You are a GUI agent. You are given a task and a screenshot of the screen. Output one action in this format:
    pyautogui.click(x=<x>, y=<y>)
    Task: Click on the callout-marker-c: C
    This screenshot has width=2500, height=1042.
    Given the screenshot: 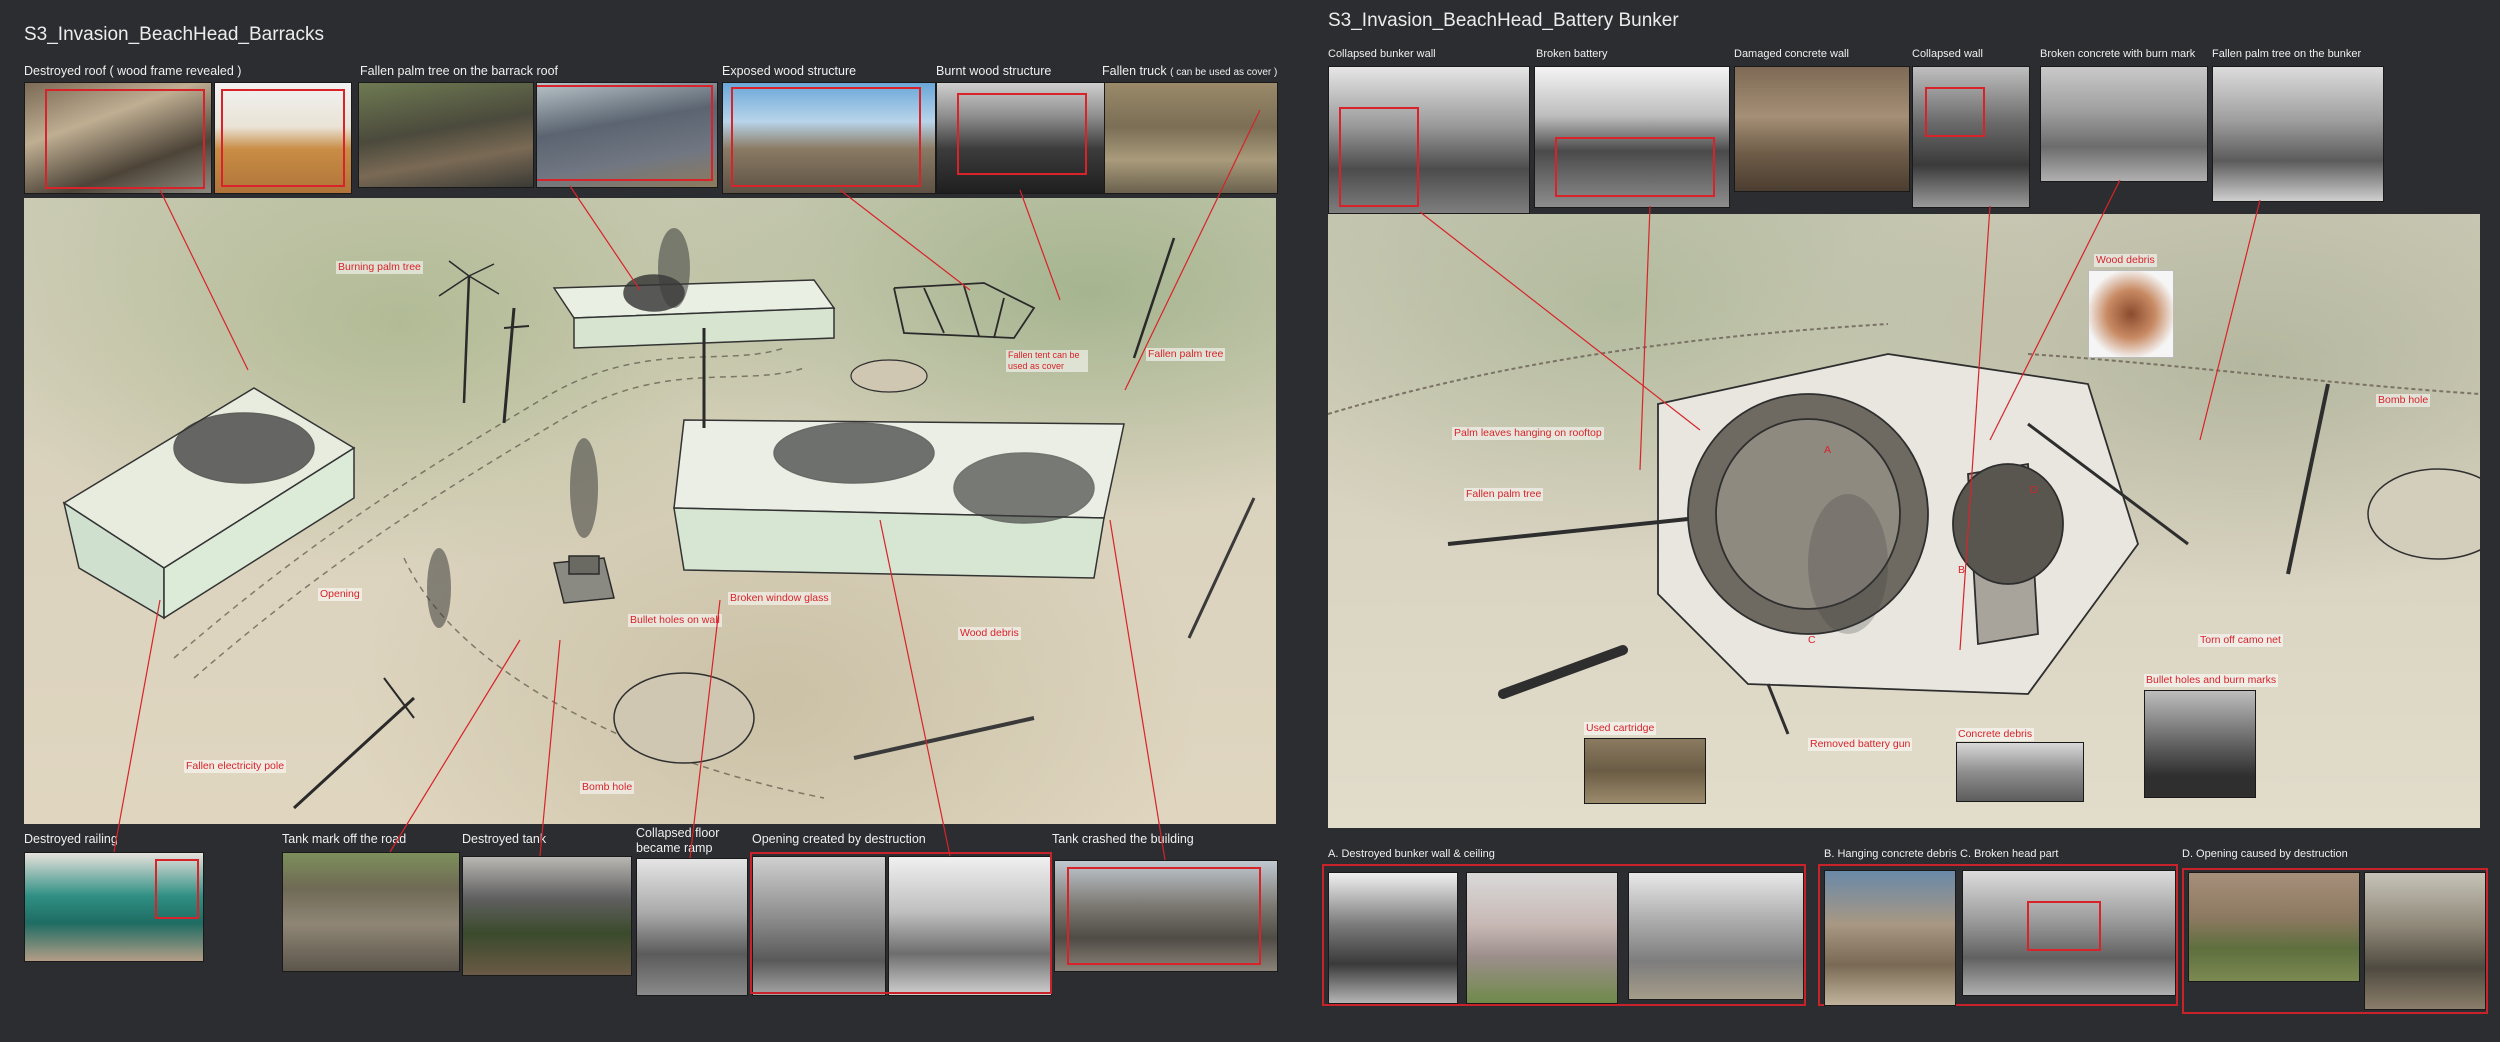 What is the action you would take?
    pyautogui.click(x=1812, y=640)
    